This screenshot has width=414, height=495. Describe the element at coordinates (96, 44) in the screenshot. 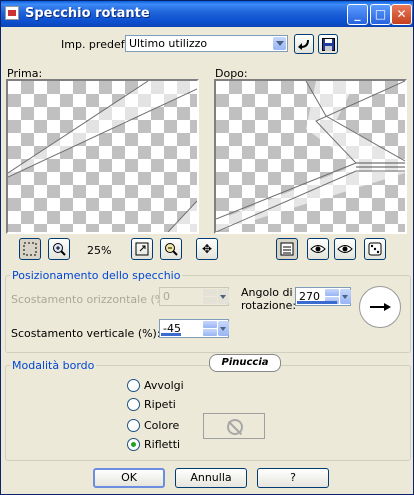

I see `preset-label: Imp. predef.:` at that location.